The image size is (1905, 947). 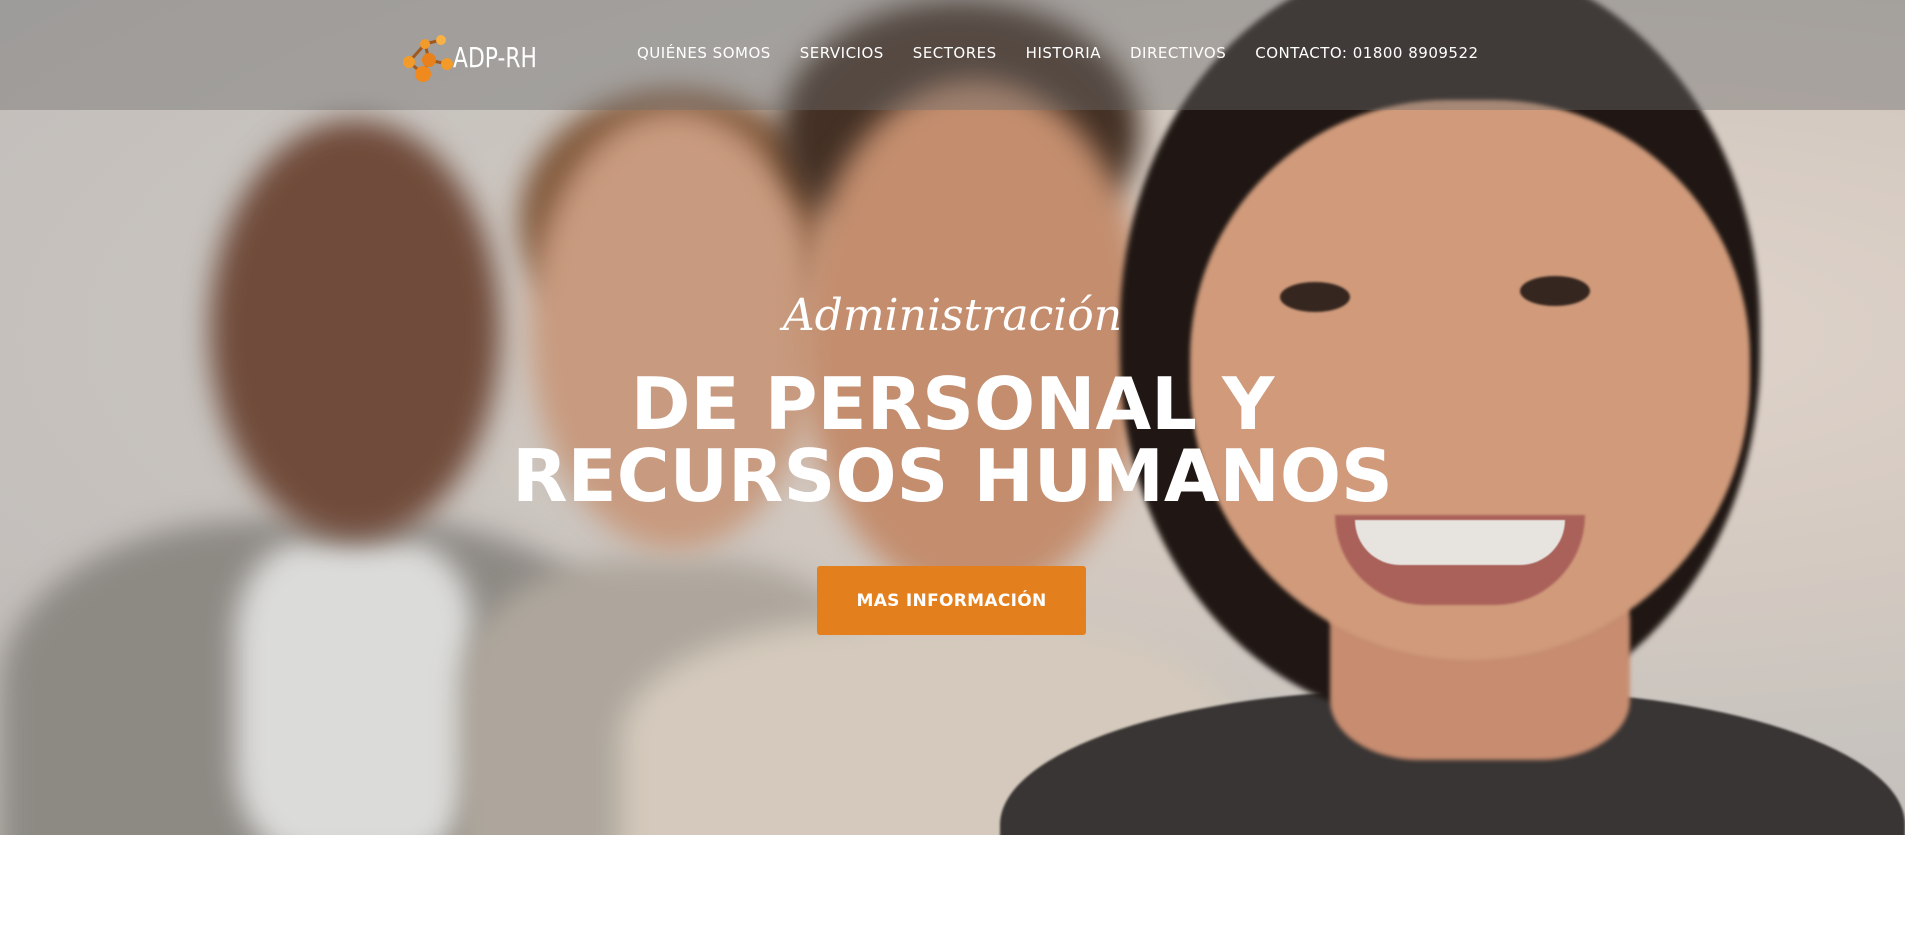 What do you see at coordinates (952, 476) in the screenshot?
I see `hero-title-line: RECURSOS HUMANOS` at bounding box center [952, 476].